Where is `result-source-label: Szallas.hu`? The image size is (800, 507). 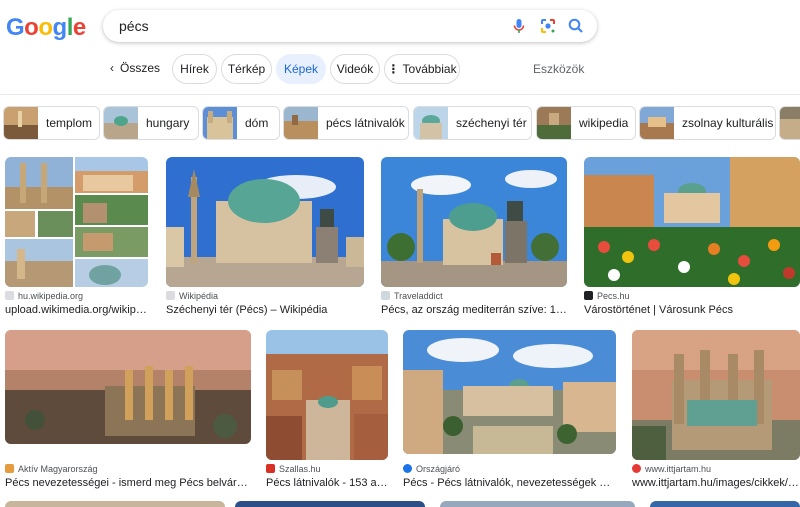 result-source-label: Szallas.hu is located at coordinates (300, 469).